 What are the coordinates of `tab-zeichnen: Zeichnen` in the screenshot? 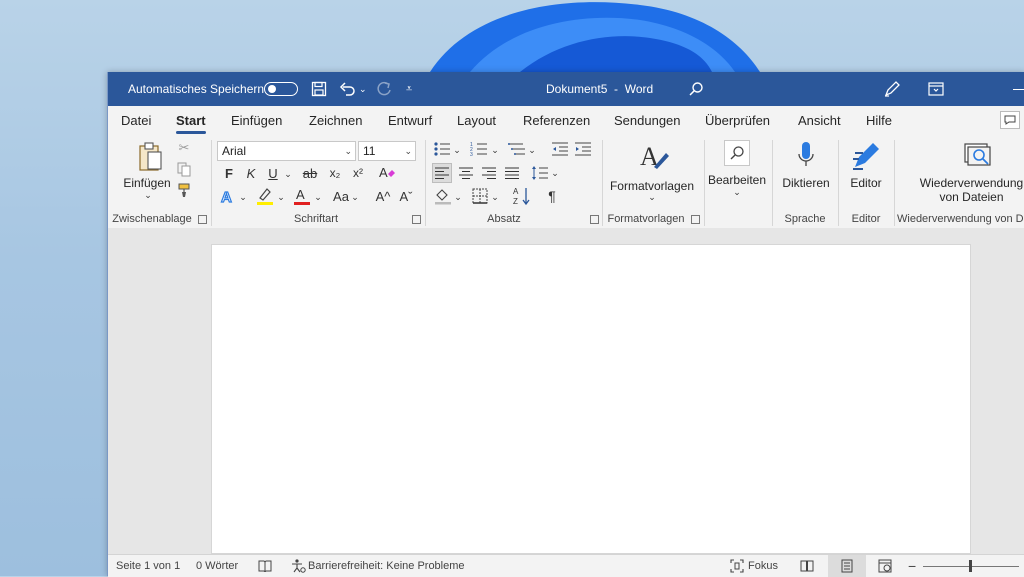 It's located at (335, 120).